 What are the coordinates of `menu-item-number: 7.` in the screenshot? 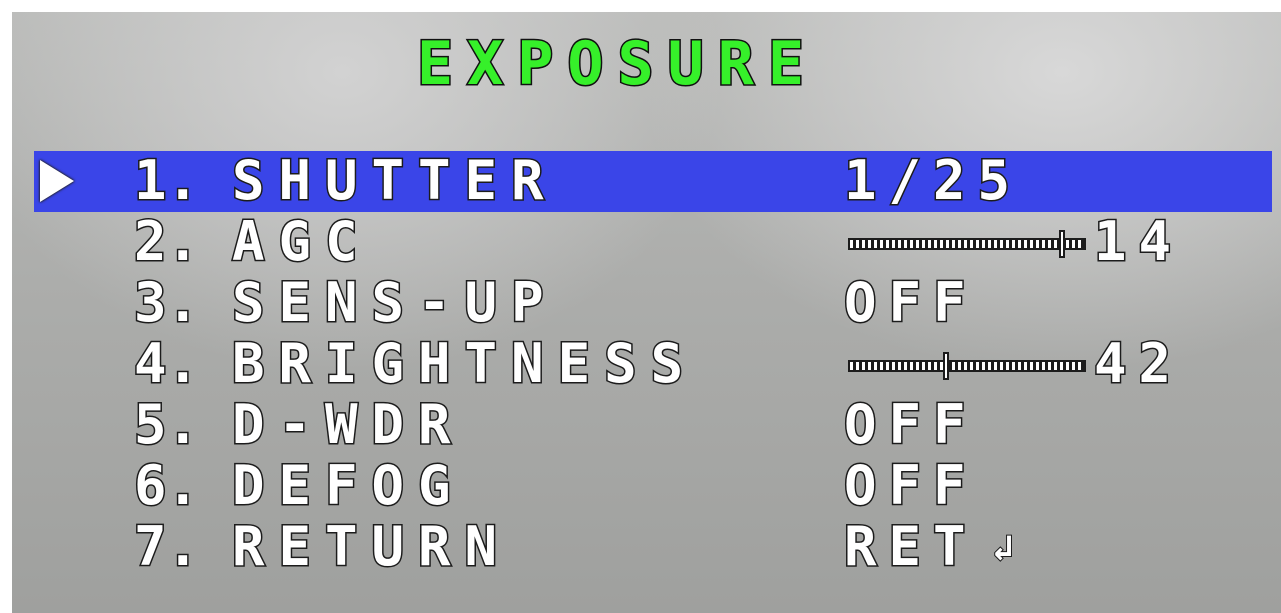 It's located at (166, 546).